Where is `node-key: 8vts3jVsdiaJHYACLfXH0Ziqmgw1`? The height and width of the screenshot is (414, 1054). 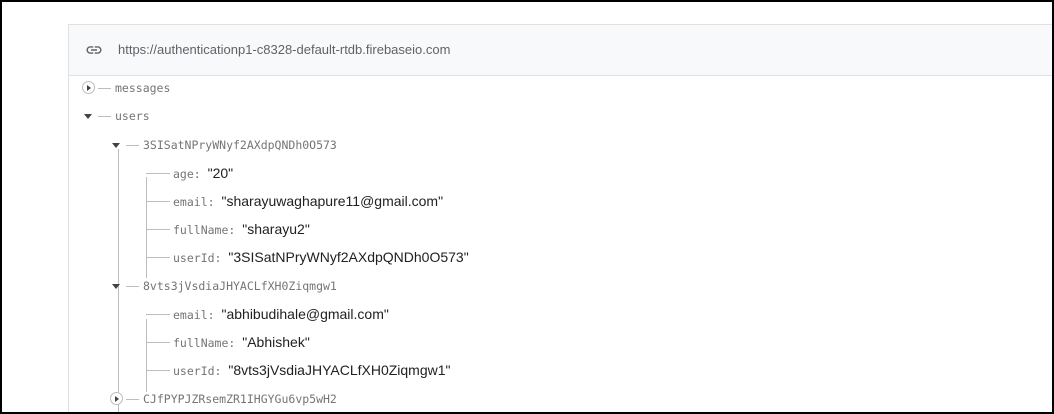
node-key: 8vts3jVsdiaJHYACLfXH0Ziqmgw1 is located at coordinates (240, 286).